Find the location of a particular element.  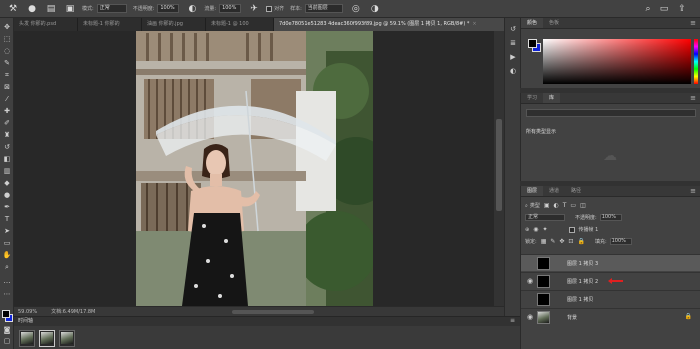

lock-all-icon: 🔒 is located at coordinates (580, 241).